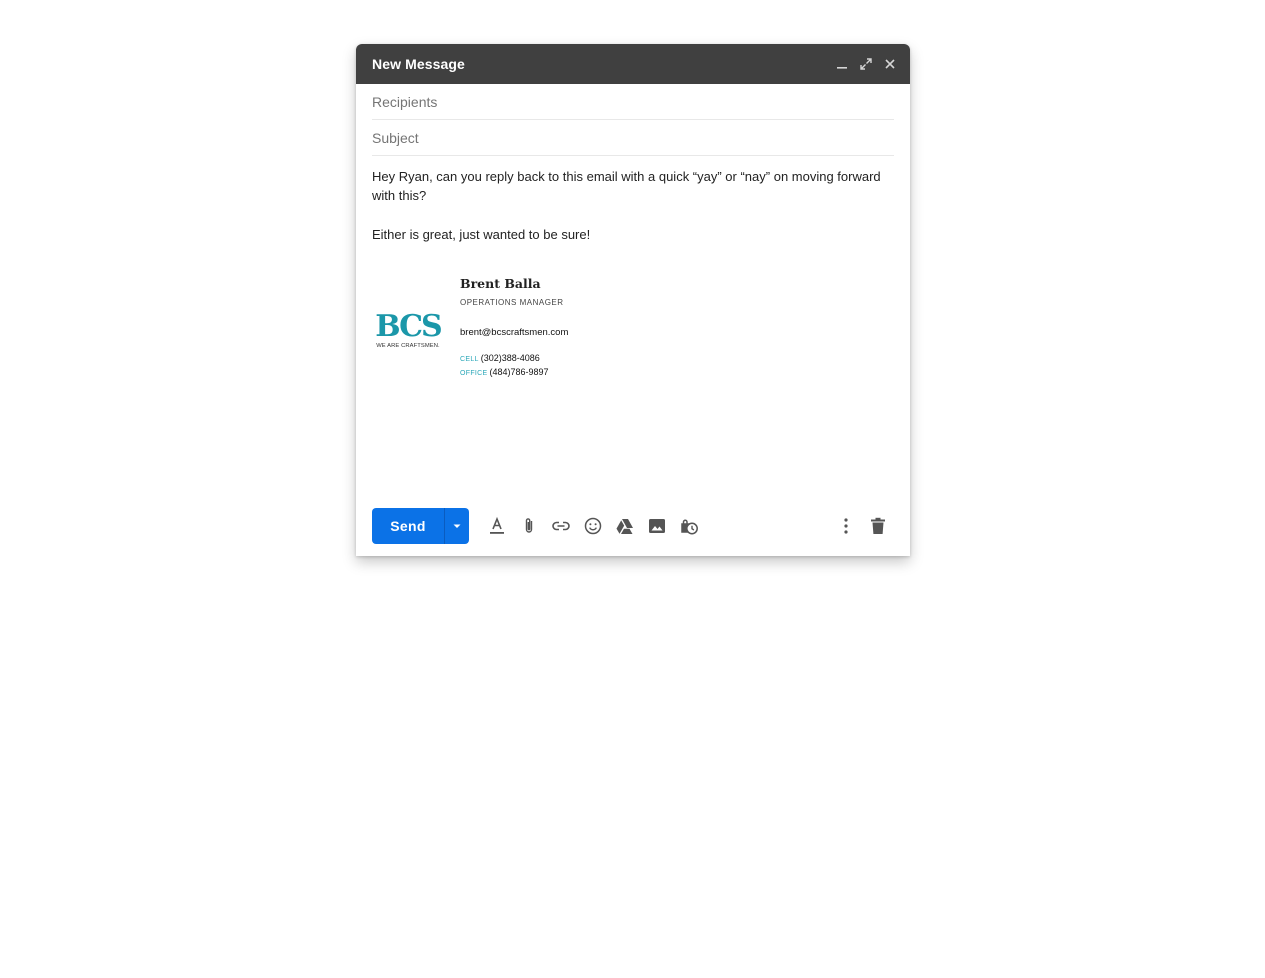 The width and height of the screenshot is (1265, 978). I want to click on toolbar-right, so click(862, 526).